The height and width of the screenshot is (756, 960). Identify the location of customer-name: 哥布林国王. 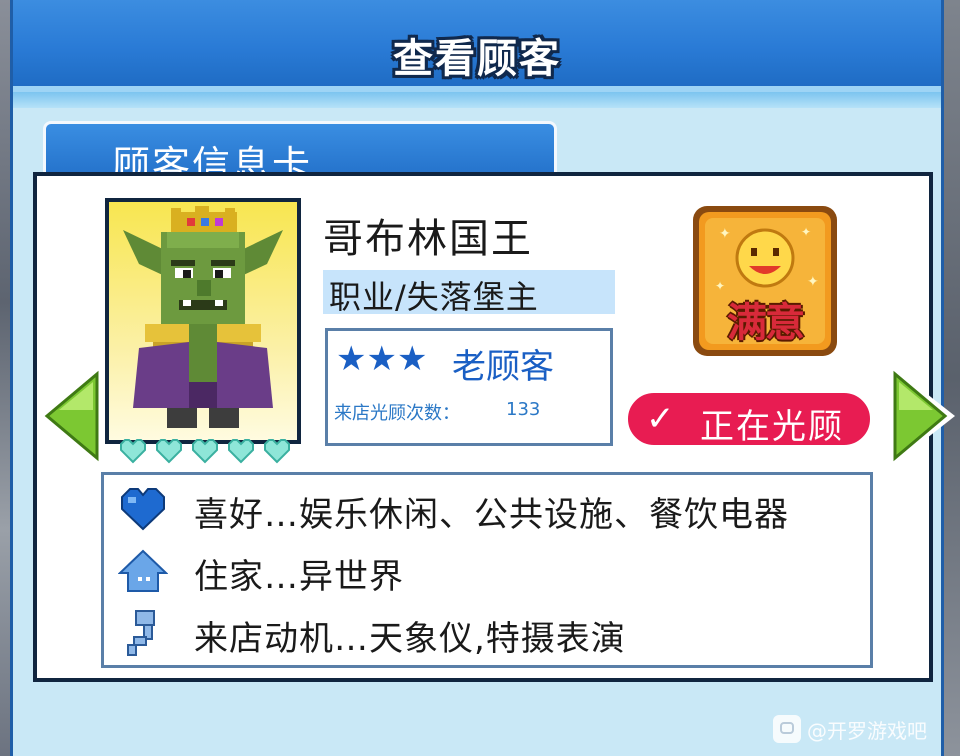
(428, 239).